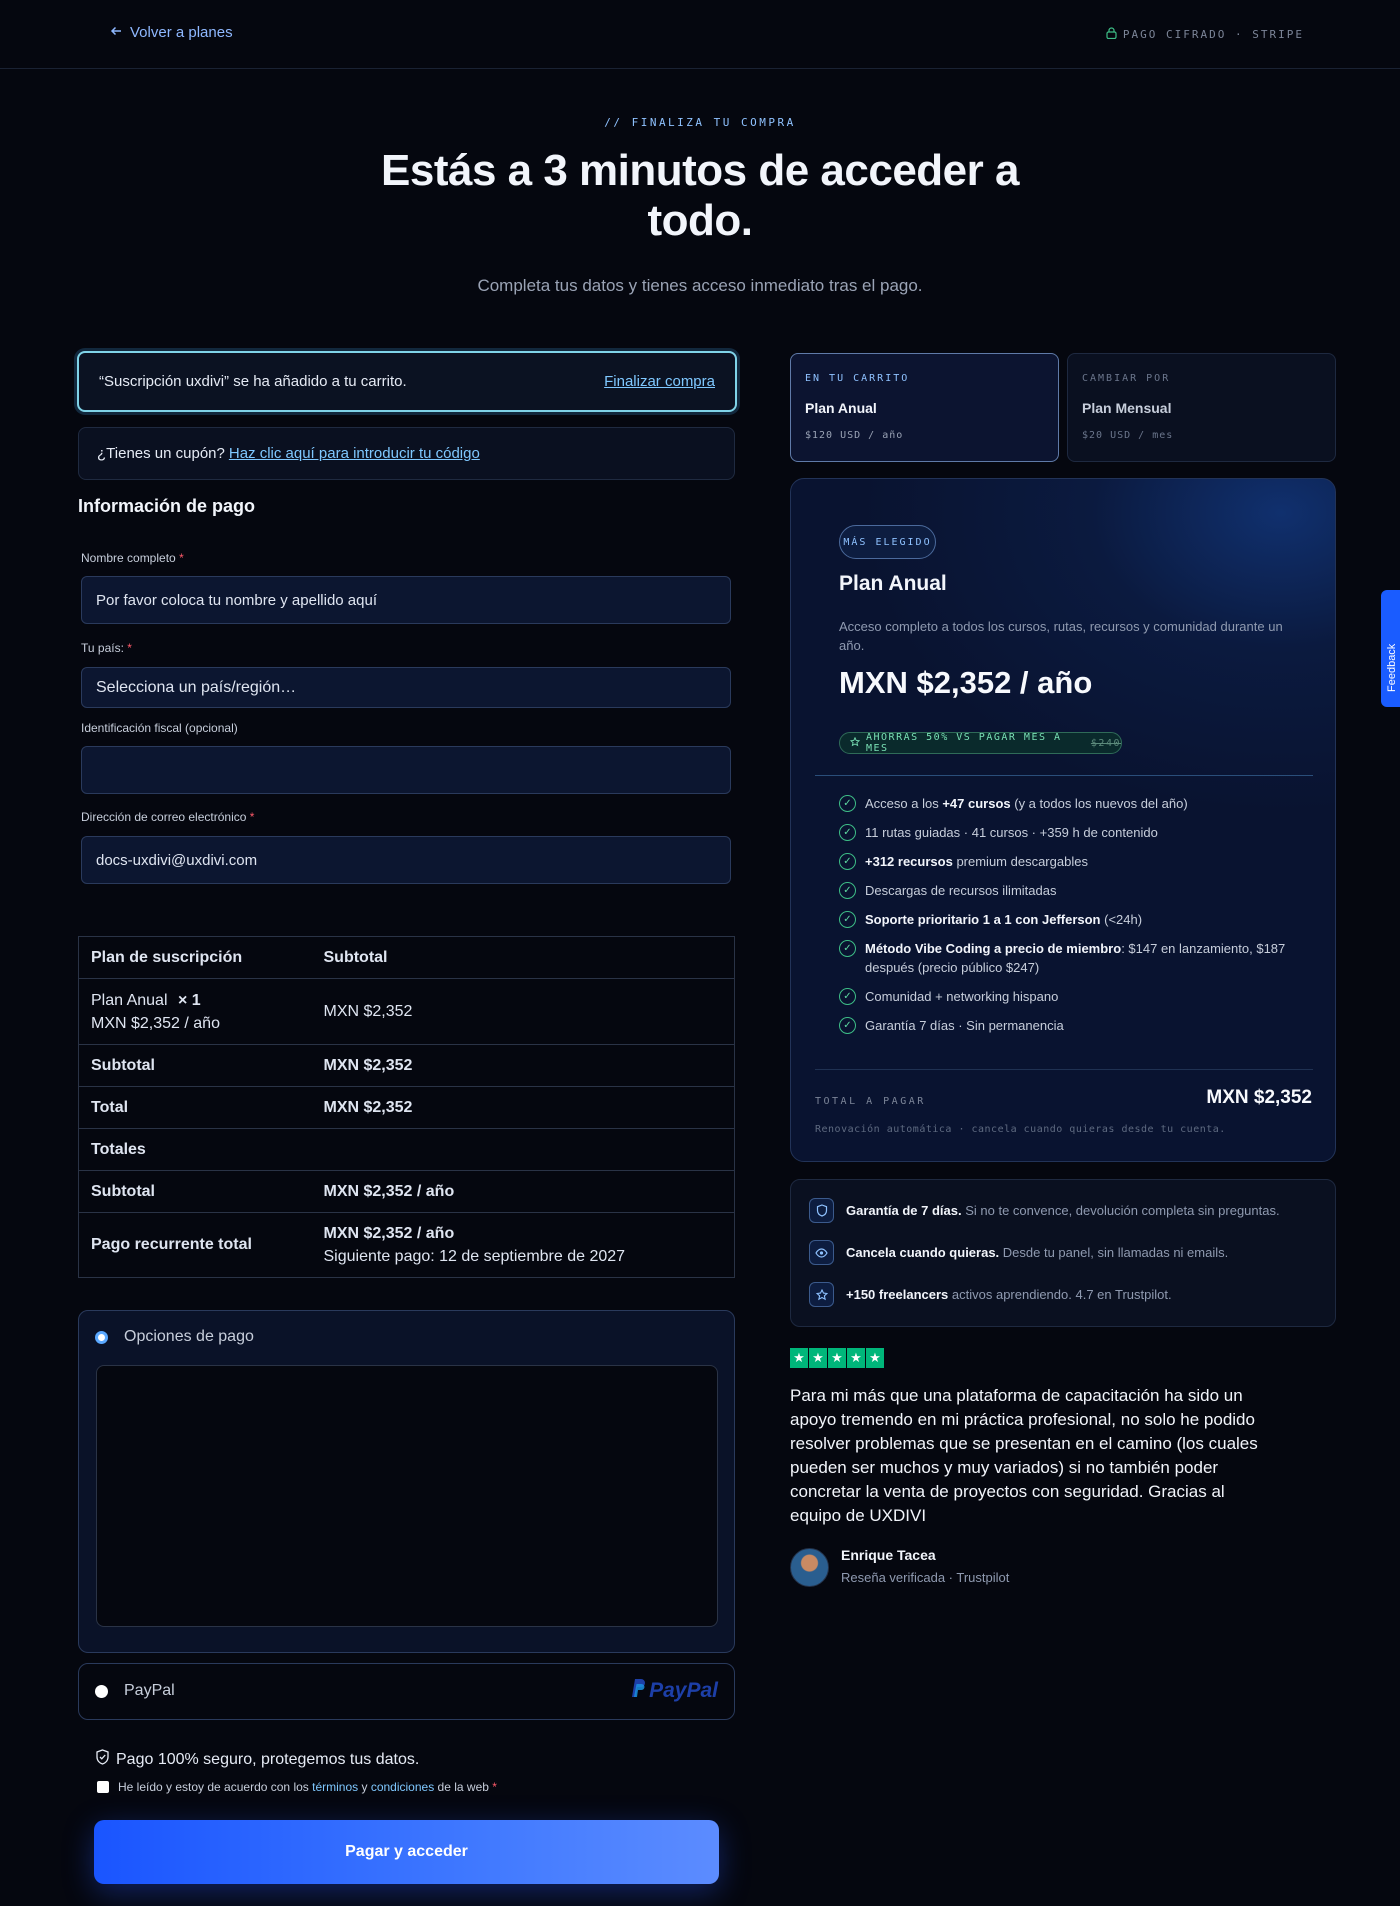 The height and width of the screenshot is (1906, 1400). I want to click on plan-tab-annual: EN TU CARRITO Plan Anual $120 USD / año, so click(924, 407).